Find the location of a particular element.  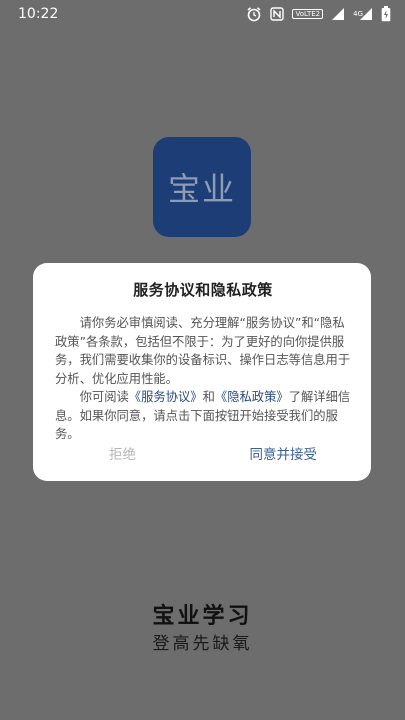

service-agreement-link: 《服务协议》 is located at coordinates (166, 397).